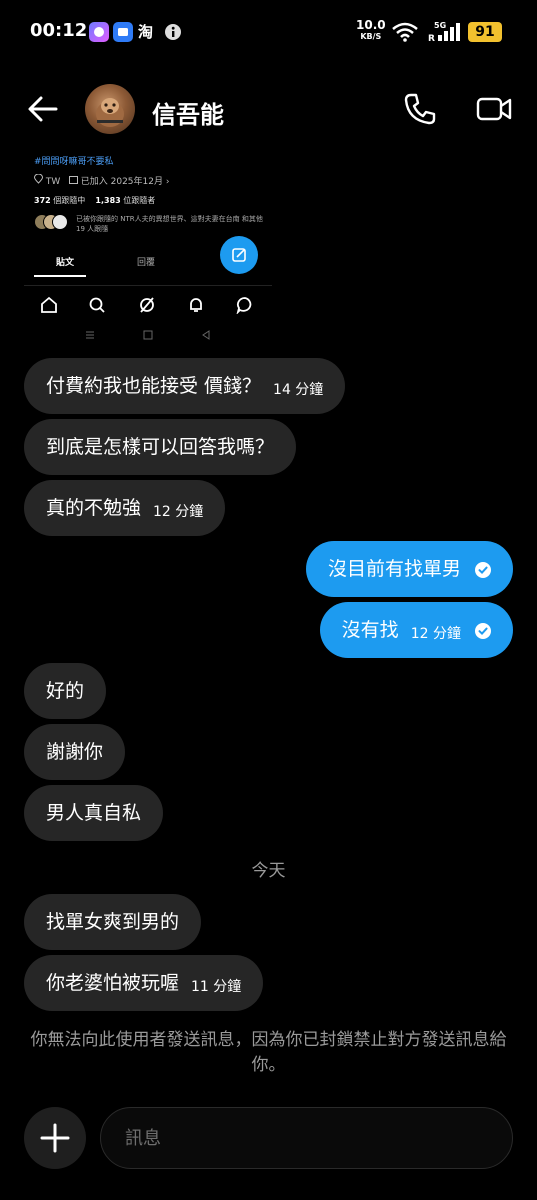 The width and height of the screenshot is (537, 1200). What do you see at coordinates (148, 335) in the screenshot?
I see `square-icon` at bounding box center [148, 335].